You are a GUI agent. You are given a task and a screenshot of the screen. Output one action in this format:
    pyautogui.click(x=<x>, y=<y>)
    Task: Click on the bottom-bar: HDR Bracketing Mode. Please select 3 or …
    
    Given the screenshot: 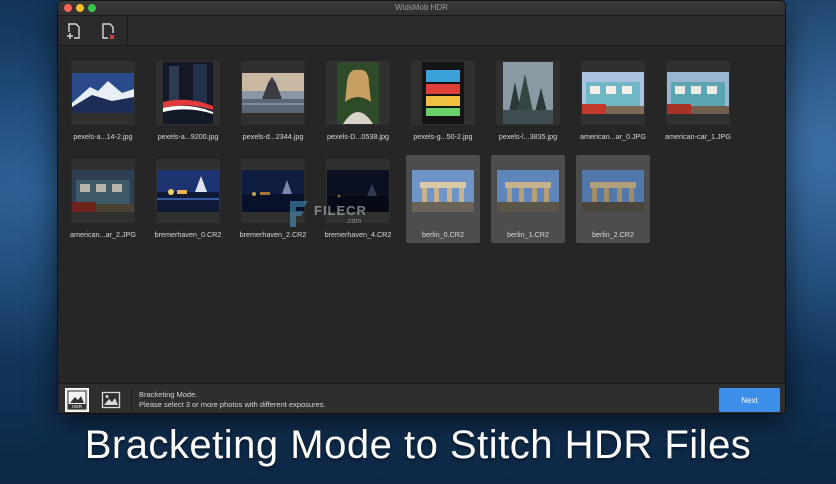 What is the action you would take?
    pyautogui.click(x=421, y=398)
    